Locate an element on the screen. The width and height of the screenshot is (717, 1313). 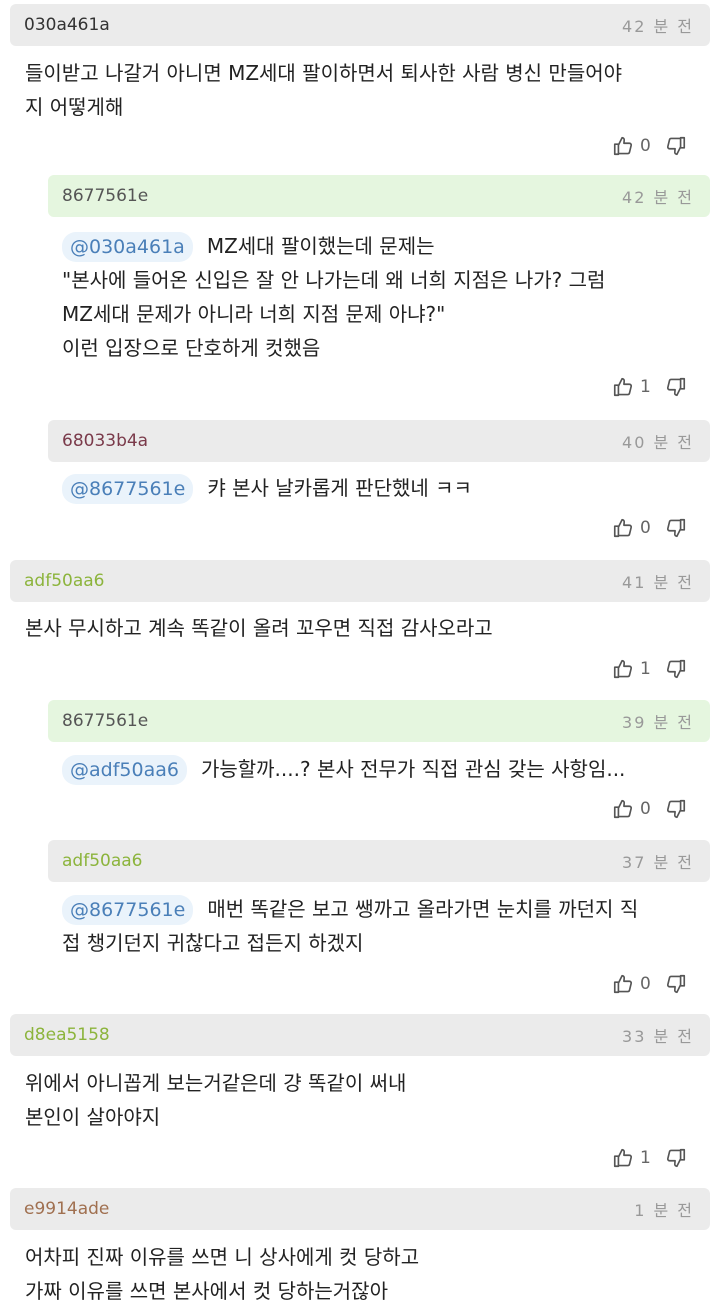
comment-header: adf50aa6 37 분 전 is located at coordinates (379, 861).